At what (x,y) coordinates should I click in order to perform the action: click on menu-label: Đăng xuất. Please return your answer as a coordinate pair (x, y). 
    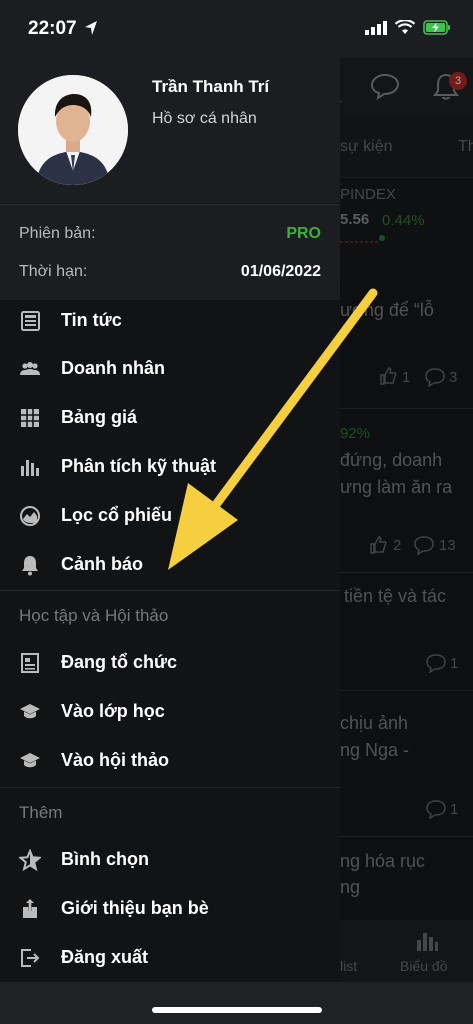
    Looking at the image, I should click on (105, 957).